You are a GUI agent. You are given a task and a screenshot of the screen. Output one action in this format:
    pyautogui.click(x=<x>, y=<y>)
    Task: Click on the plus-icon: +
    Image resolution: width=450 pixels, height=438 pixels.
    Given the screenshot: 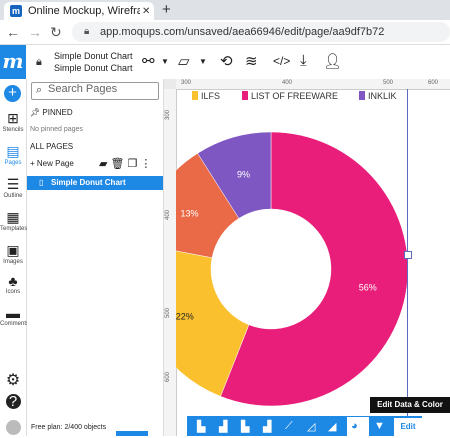 What is the action you would take?
    pyautogui.click(x=32, y=163)
    